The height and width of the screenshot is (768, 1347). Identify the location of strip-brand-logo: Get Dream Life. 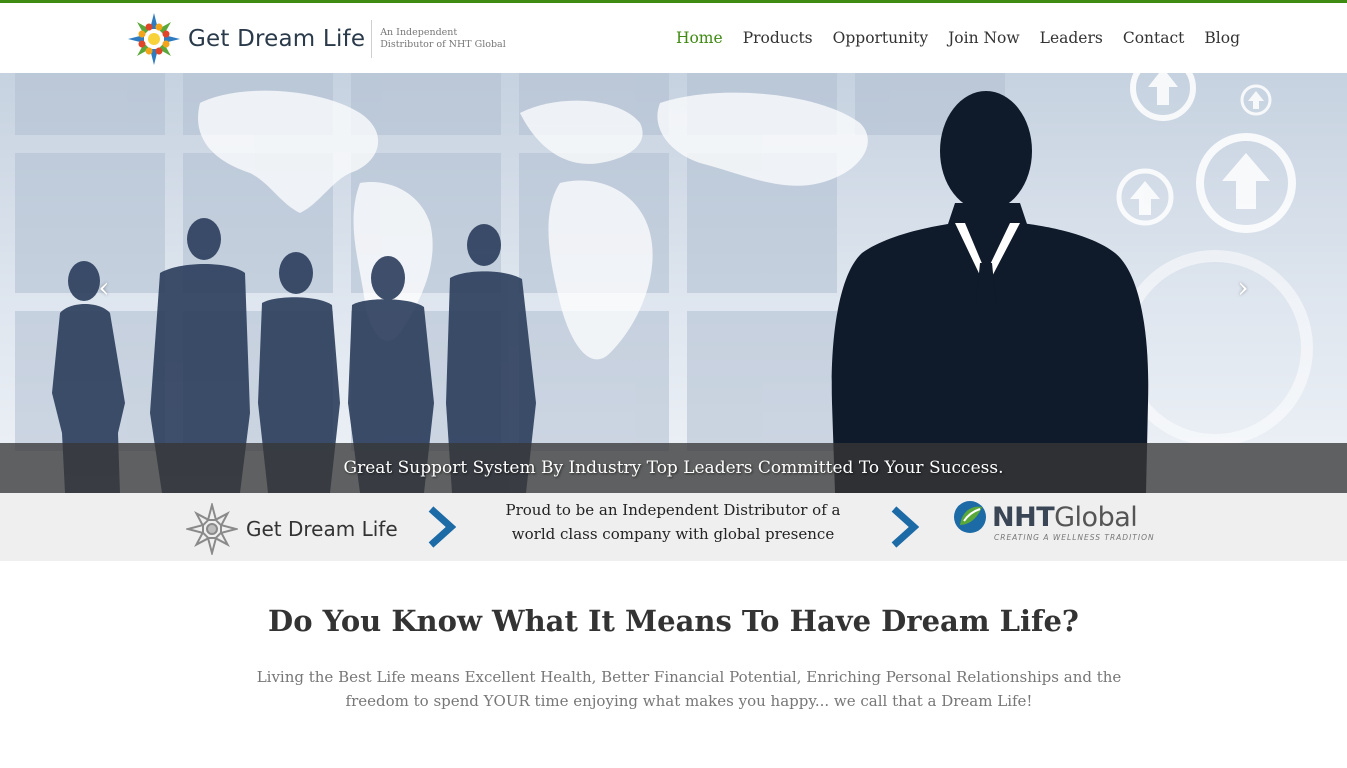
(292, 529).